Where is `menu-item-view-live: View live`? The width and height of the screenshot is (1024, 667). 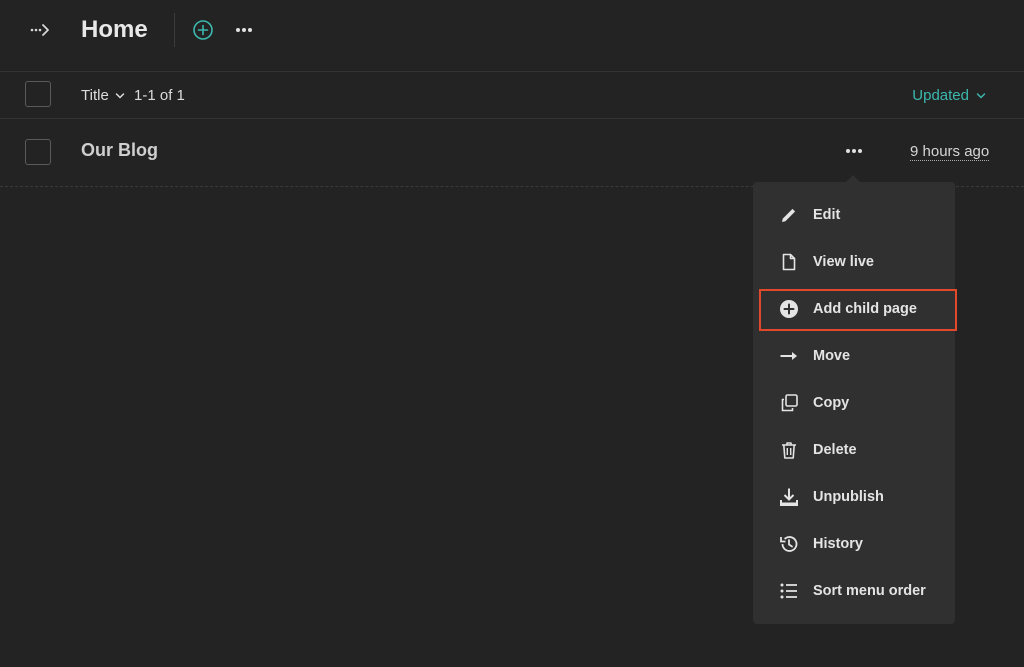
menu-item-view-live: View live is located at coordinates (854, 261).